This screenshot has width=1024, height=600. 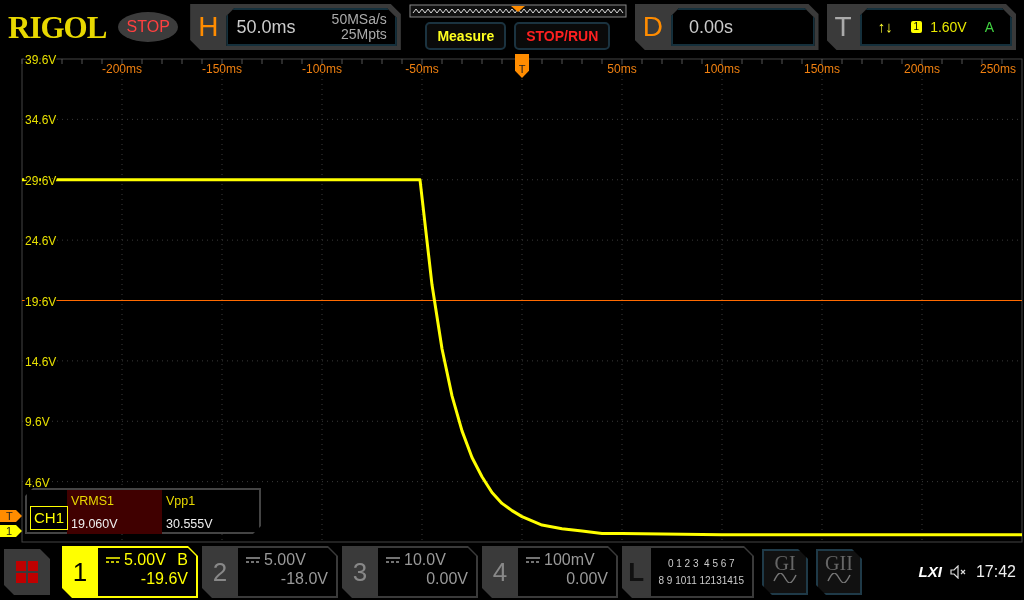 What do you see at coordinates (550, 572) in the screenshot?
I see `channel-button: 4 100mV 0.00V` at bounding box center [550, 572].